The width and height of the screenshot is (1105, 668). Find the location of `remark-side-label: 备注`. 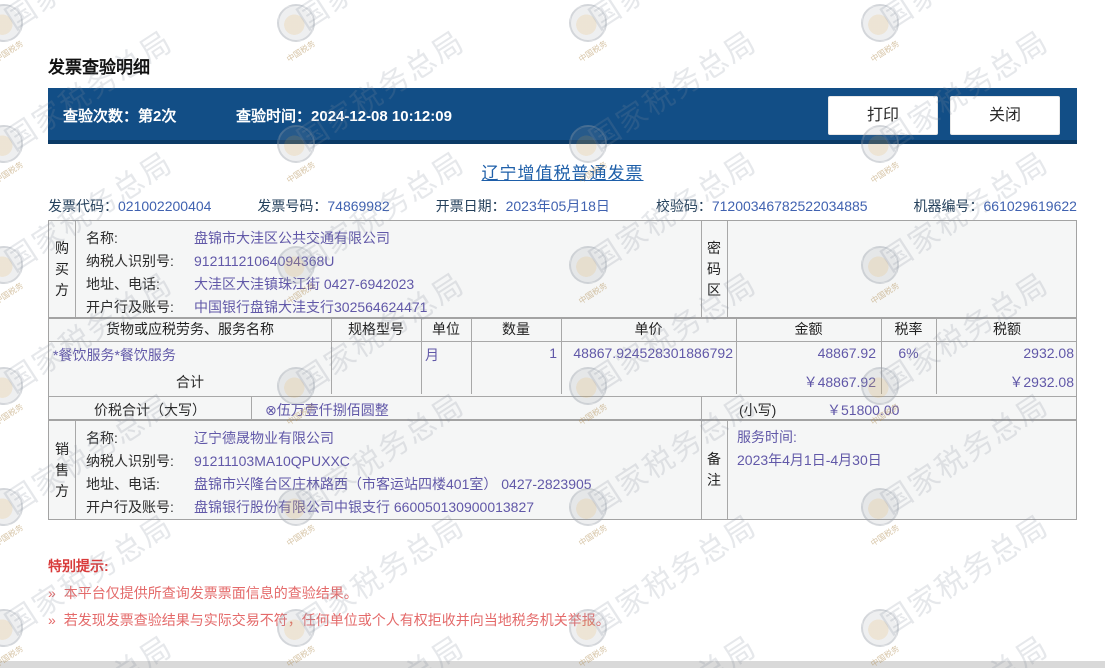

remark-side-label: 备注 is located at coordinates (714, 469).